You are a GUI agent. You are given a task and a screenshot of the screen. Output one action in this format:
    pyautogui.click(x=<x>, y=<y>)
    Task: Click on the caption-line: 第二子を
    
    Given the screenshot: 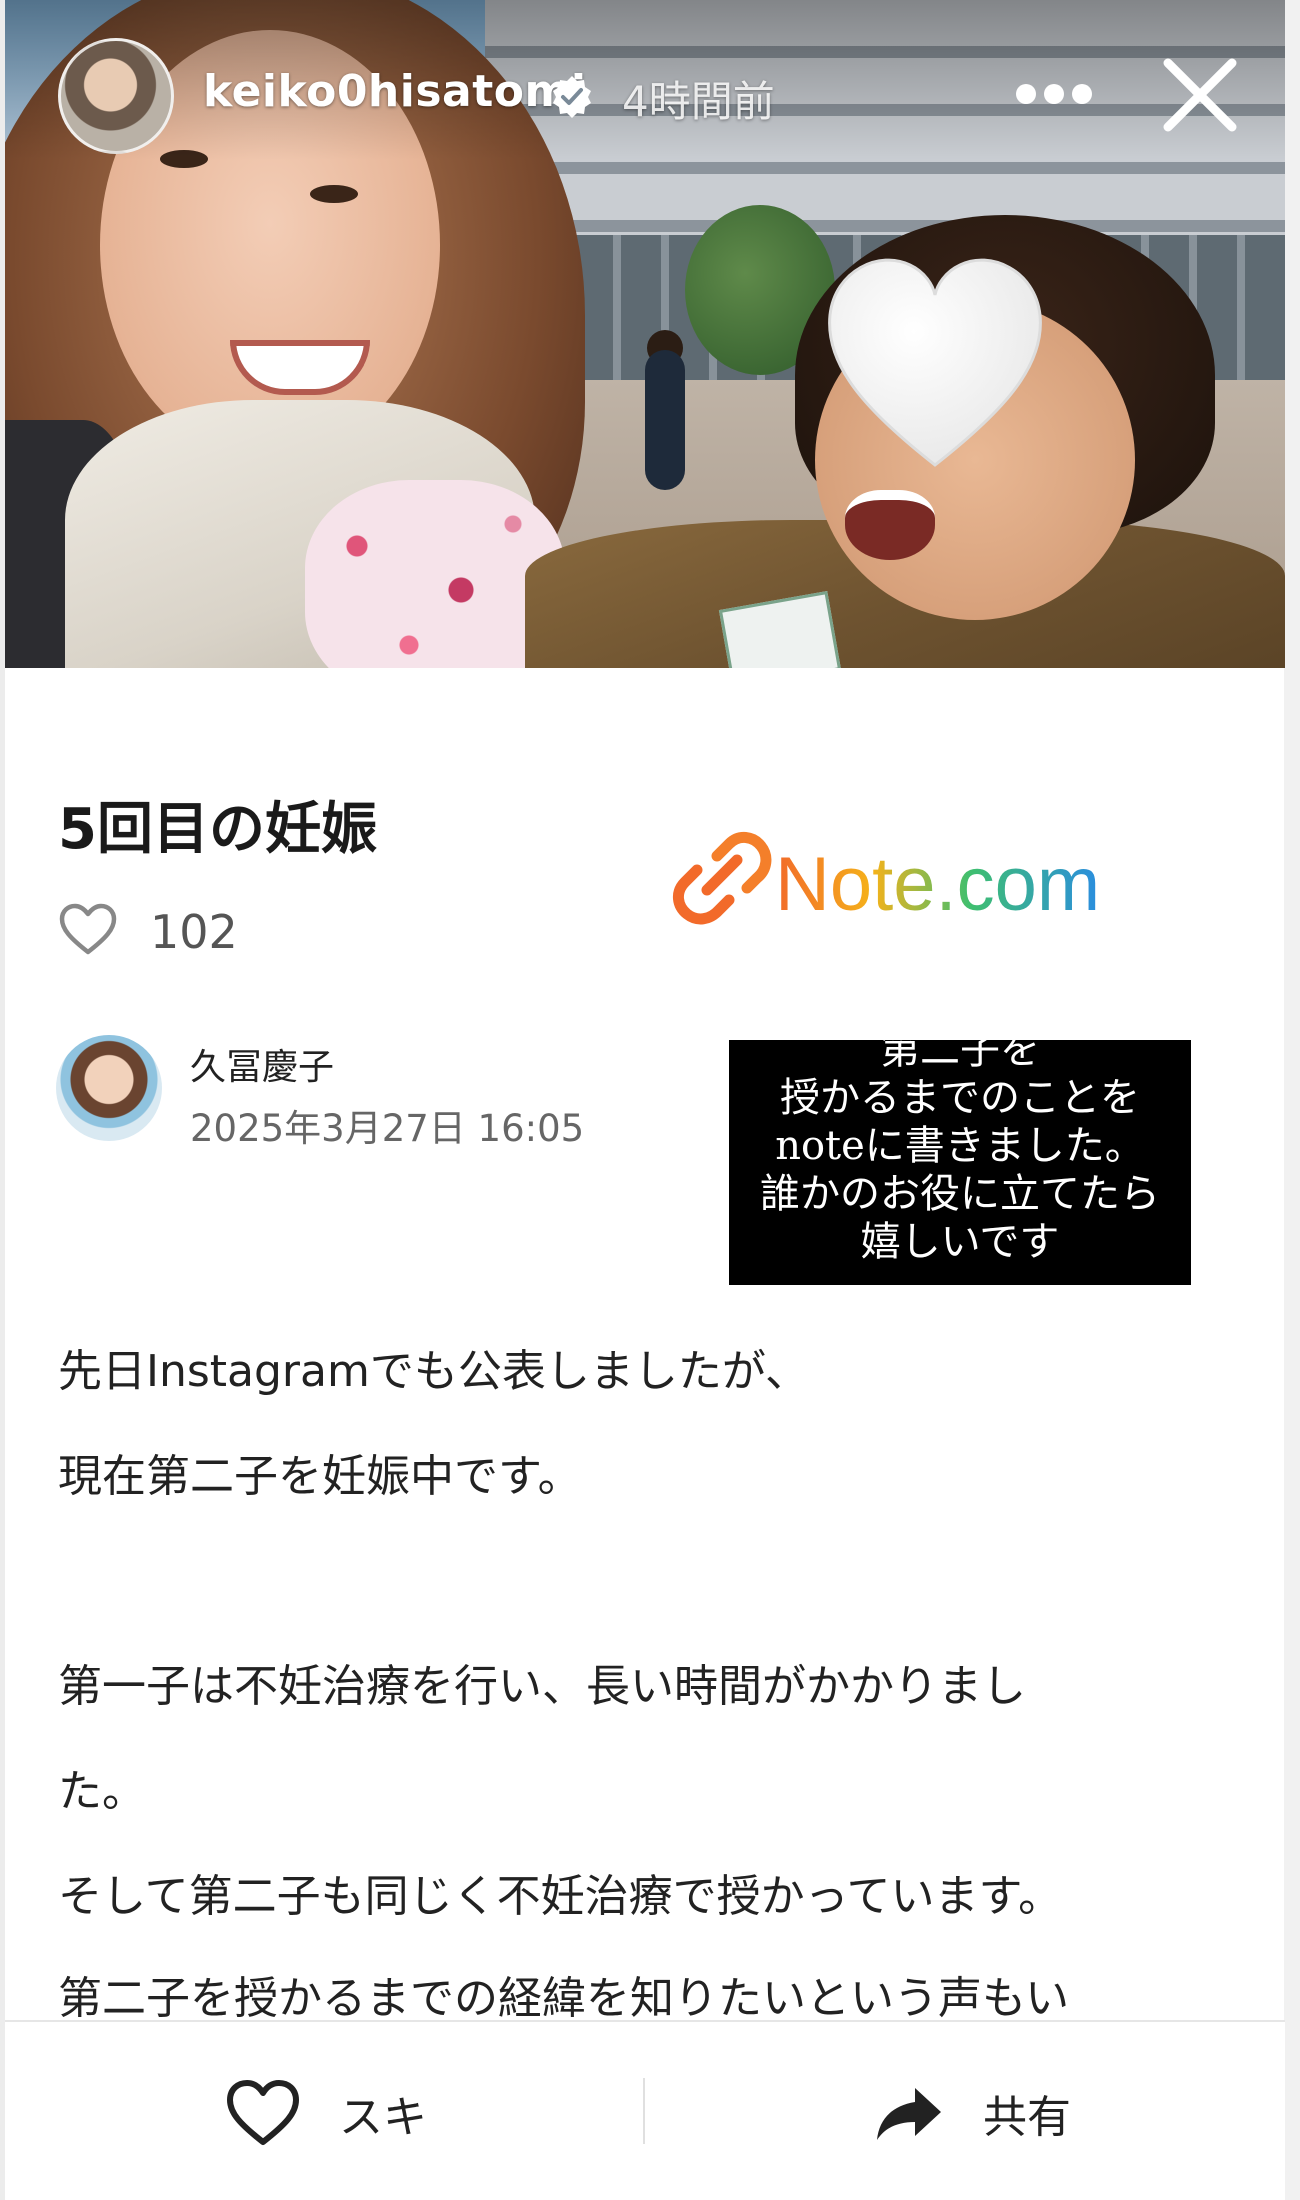 What is the action you would take?
    pyautogui.click(x=960, y=1056)
    